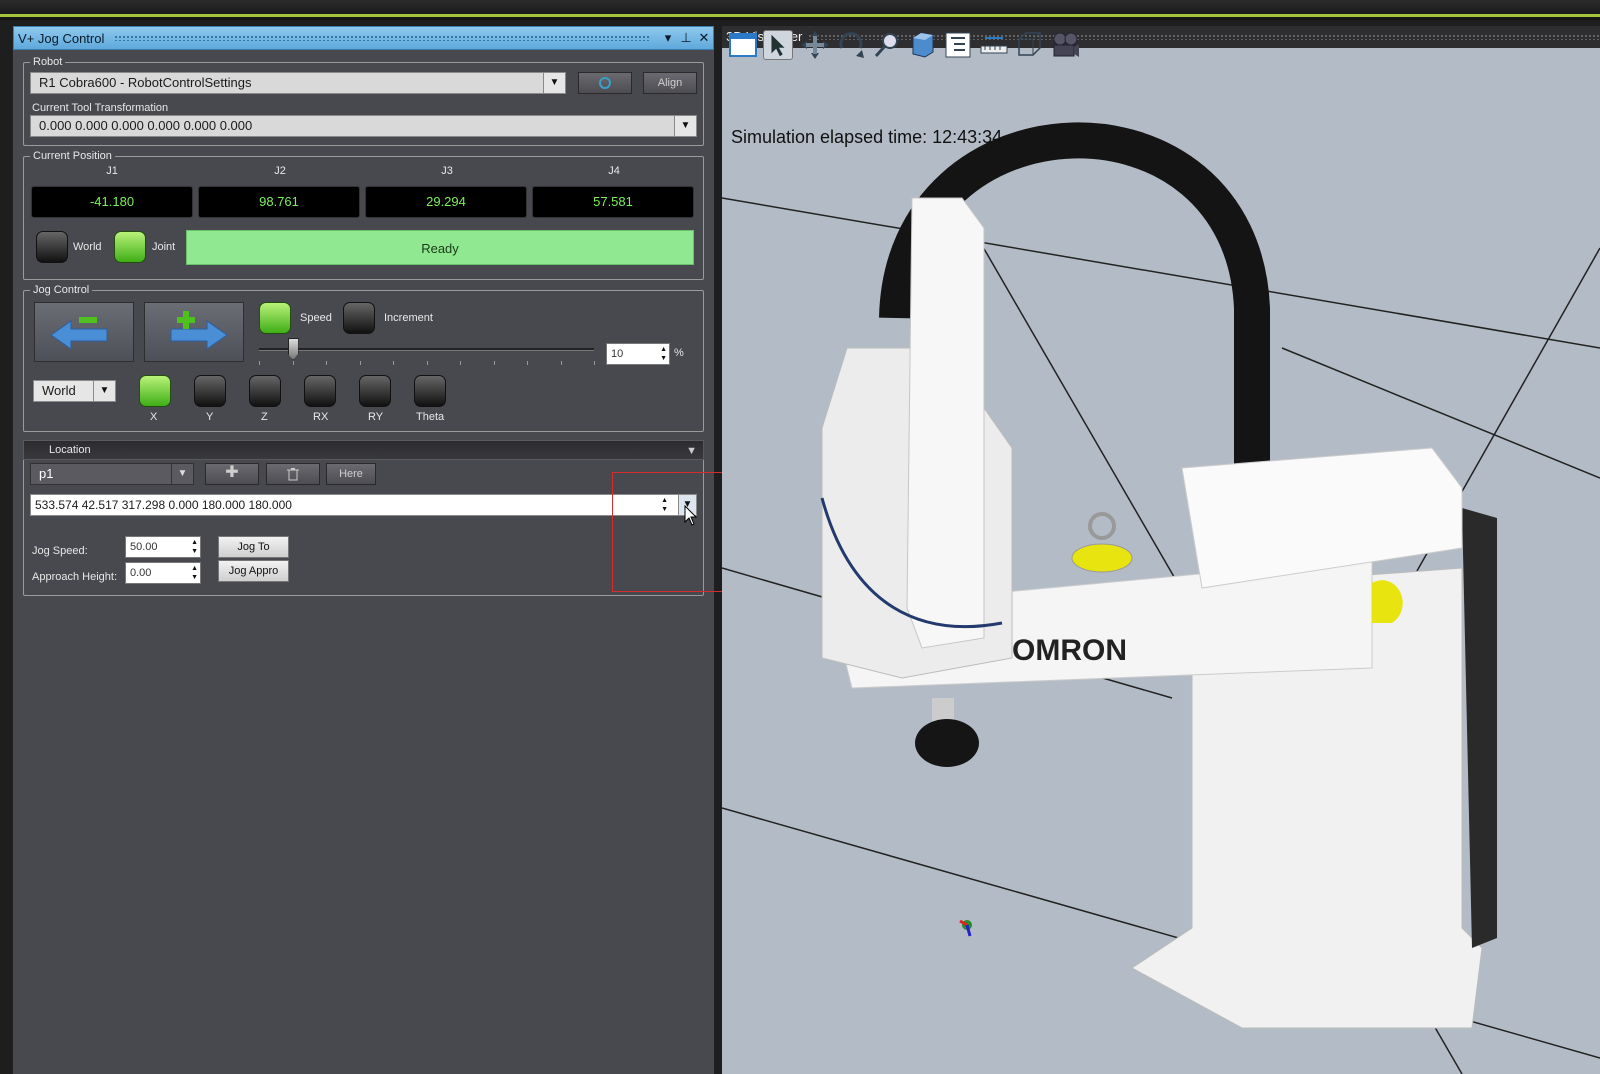  What do you see at coordinates (375, 391) in the screenshot?
I see `axis-ry-led` at bounding box center [375, 391].